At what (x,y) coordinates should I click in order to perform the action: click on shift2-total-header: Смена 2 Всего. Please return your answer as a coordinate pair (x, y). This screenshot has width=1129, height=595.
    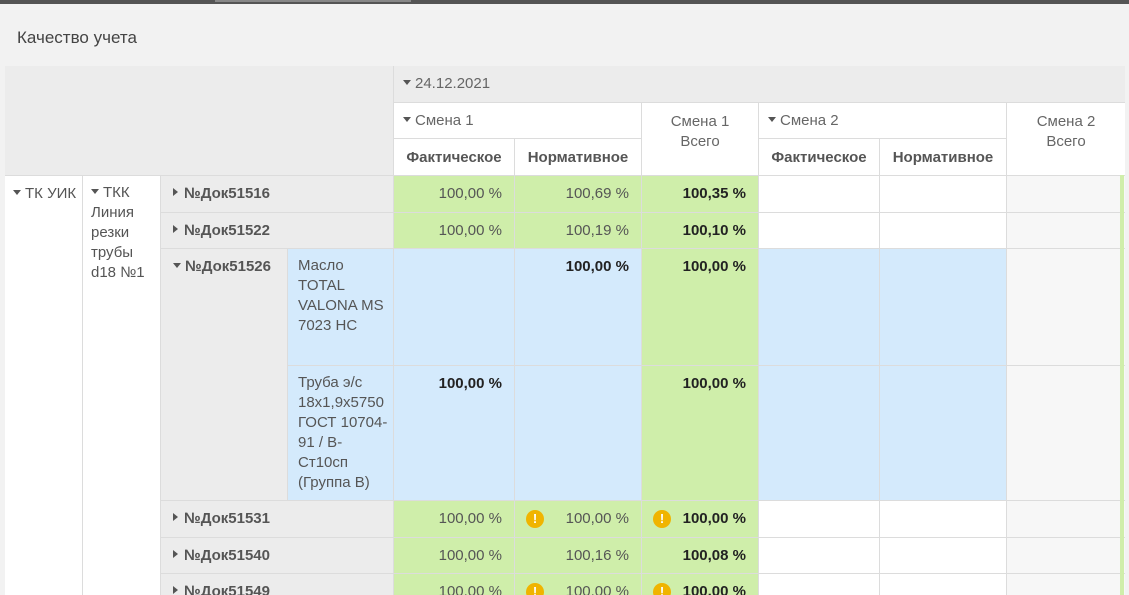
    Looking at the image, I should click on (1066, 139).